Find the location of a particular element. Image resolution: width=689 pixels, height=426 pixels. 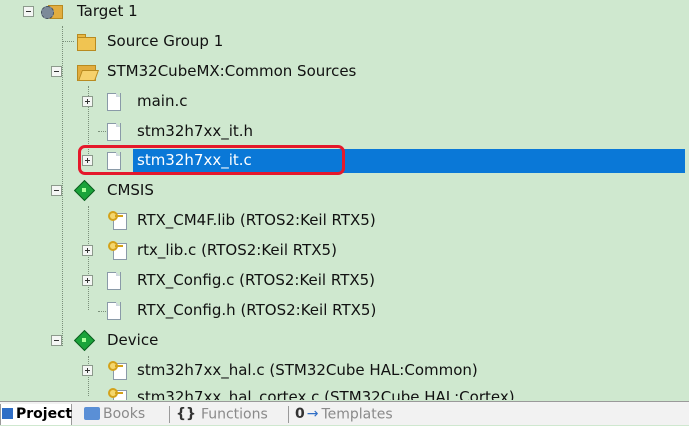

folder-open-icon is located at coordinates (88, 72).